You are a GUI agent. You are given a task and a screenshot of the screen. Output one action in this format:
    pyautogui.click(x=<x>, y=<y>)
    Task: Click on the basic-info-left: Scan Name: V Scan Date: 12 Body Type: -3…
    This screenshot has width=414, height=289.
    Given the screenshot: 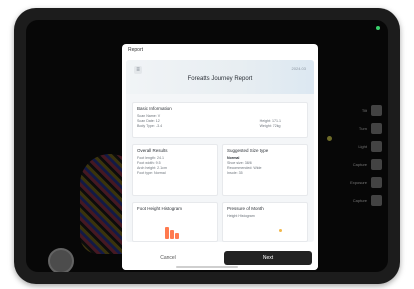 What is the action you would take?
    pyautogui.click(x=149, y=121)
    